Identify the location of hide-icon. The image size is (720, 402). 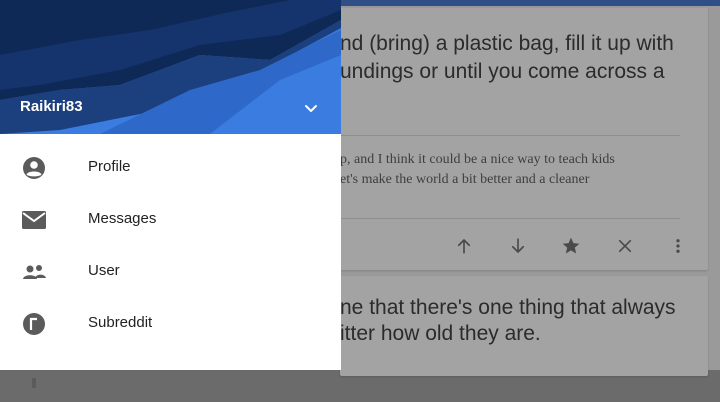
(625, 246).